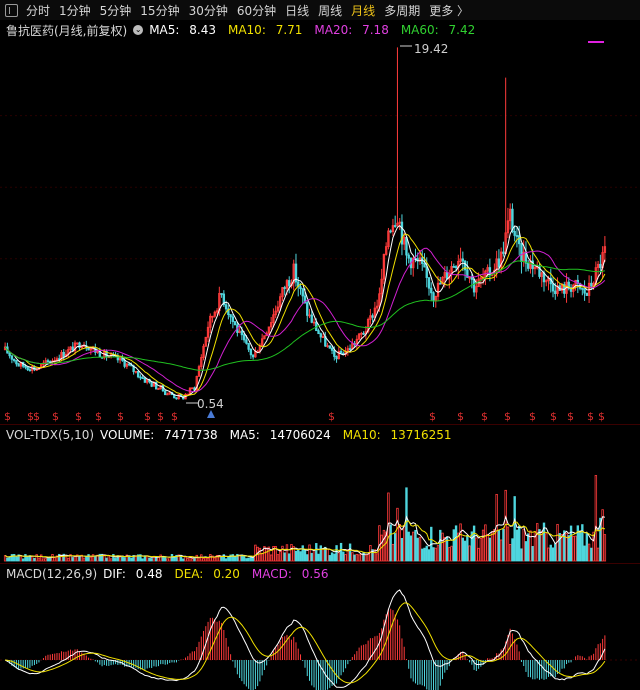 This screenshot has width=640, height=690. I want to click on low-price-label: 0.54, so click(210, 404).